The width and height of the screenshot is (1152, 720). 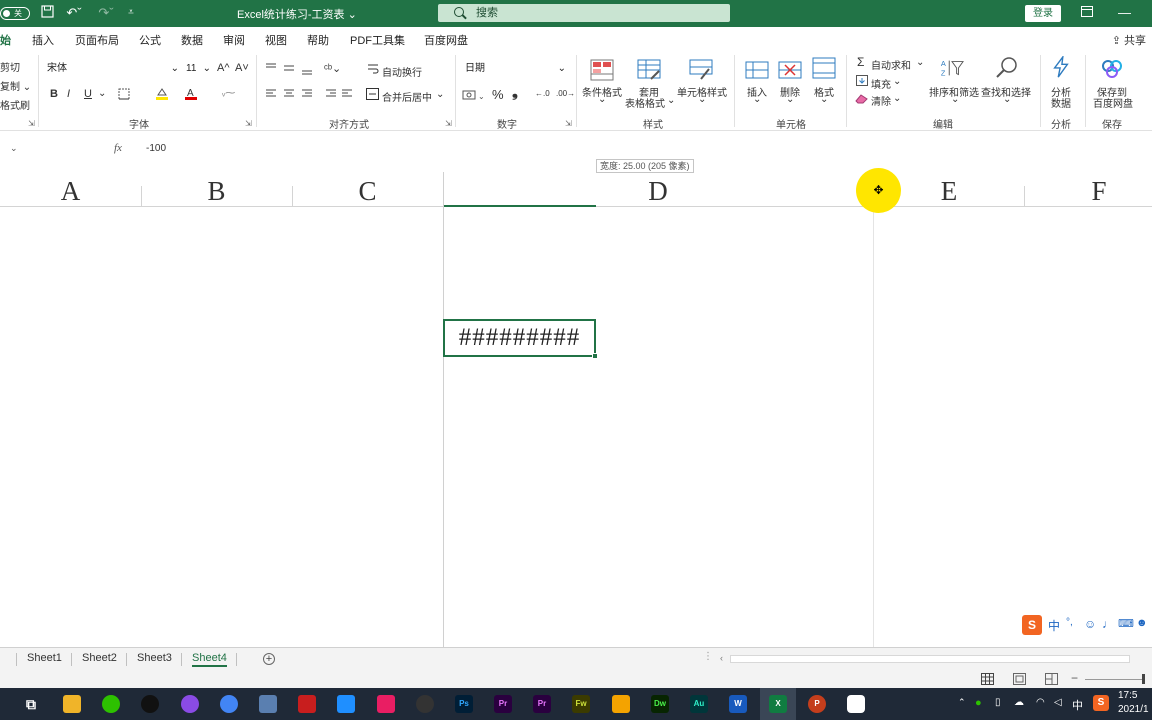 What do you see at coordinates (229, 704) in the screenshot?
I see `chrome-icon` at bounding box center [229, 704].